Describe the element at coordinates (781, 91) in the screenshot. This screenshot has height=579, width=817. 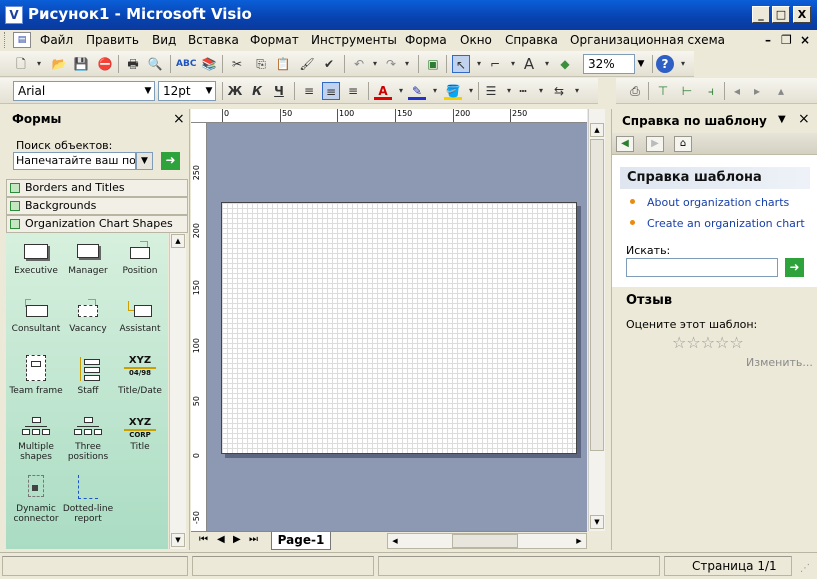
I see `move-up-icon: ▴` at that location.